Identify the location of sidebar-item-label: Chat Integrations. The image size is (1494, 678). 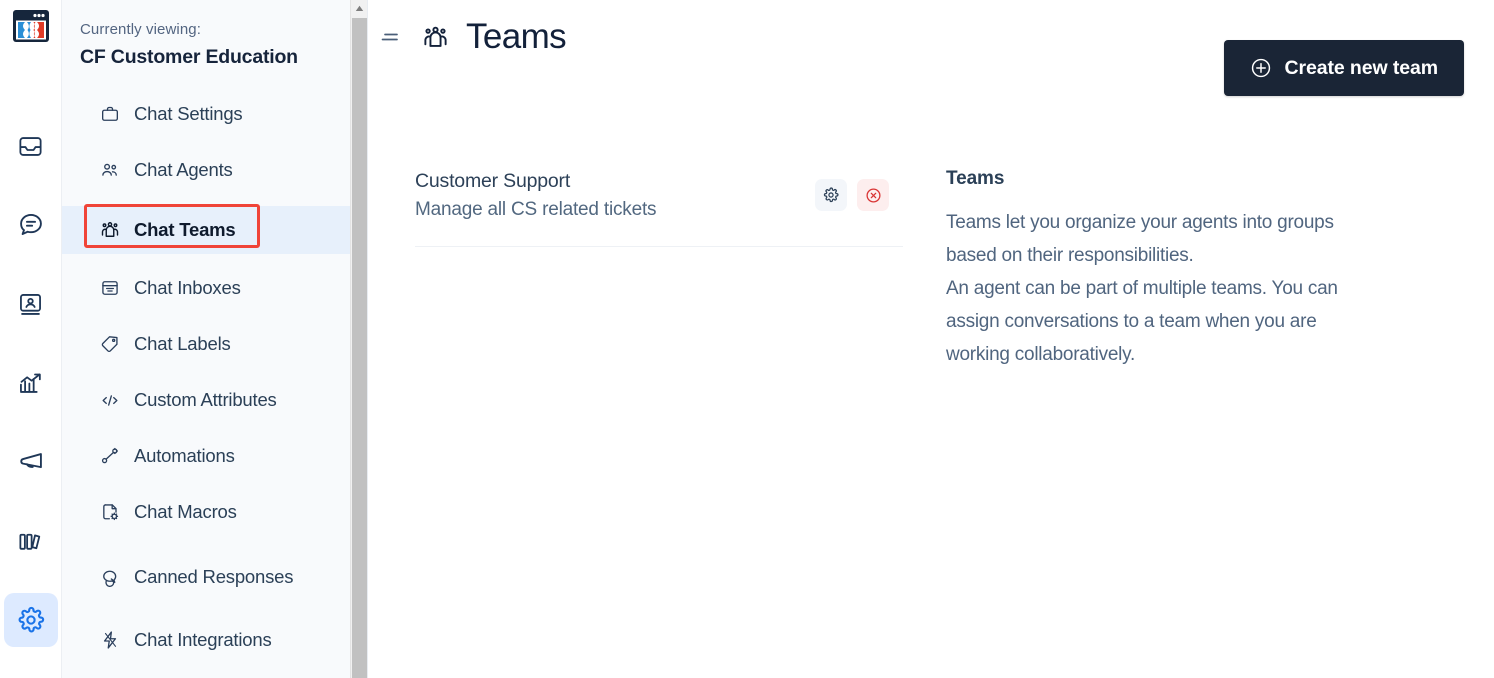
(203, 639).